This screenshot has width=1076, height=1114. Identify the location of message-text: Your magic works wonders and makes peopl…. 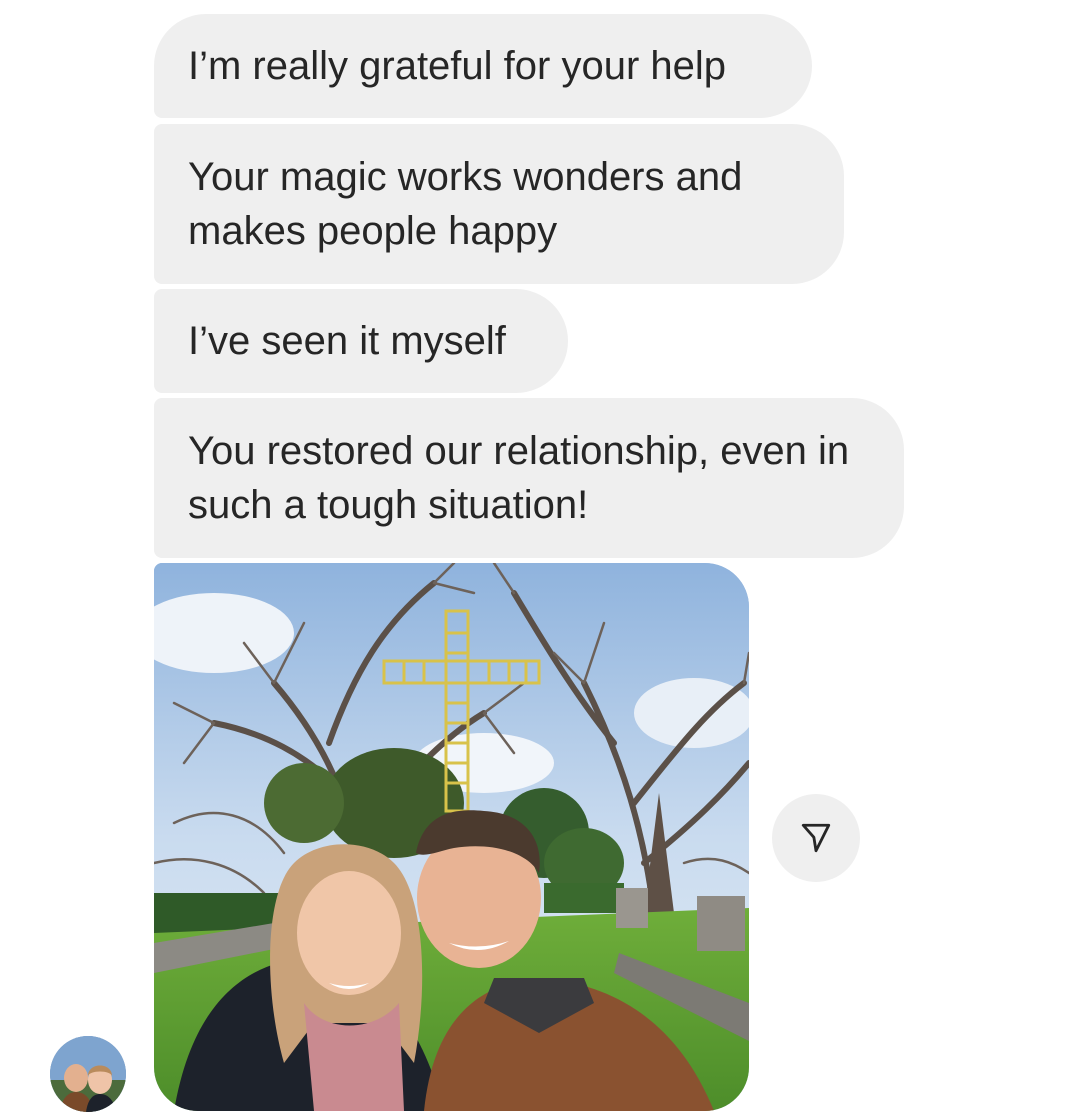
(465, 204).